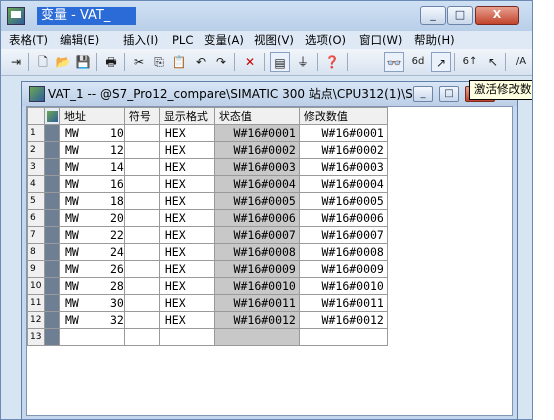 This screenshot has width=554, height=420. Describe the element at coordinates (92, 167) in the screenshot. I see `address-cell: MW 14` at that location.